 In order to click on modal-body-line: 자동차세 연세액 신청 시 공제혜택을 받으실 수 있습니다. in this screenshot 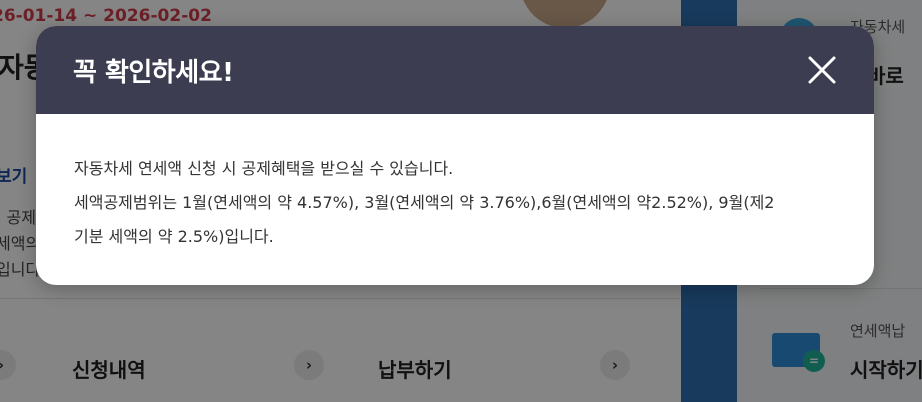, I will do `click(264, 168)`.